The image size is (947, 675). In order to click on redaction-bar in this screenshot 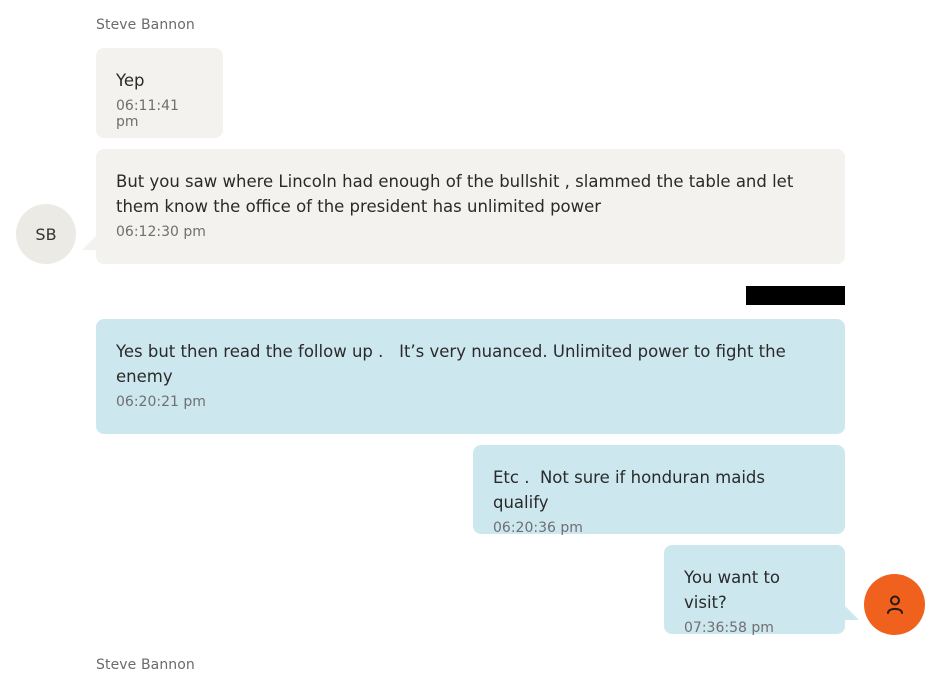, I will do `click(795, 295)`.